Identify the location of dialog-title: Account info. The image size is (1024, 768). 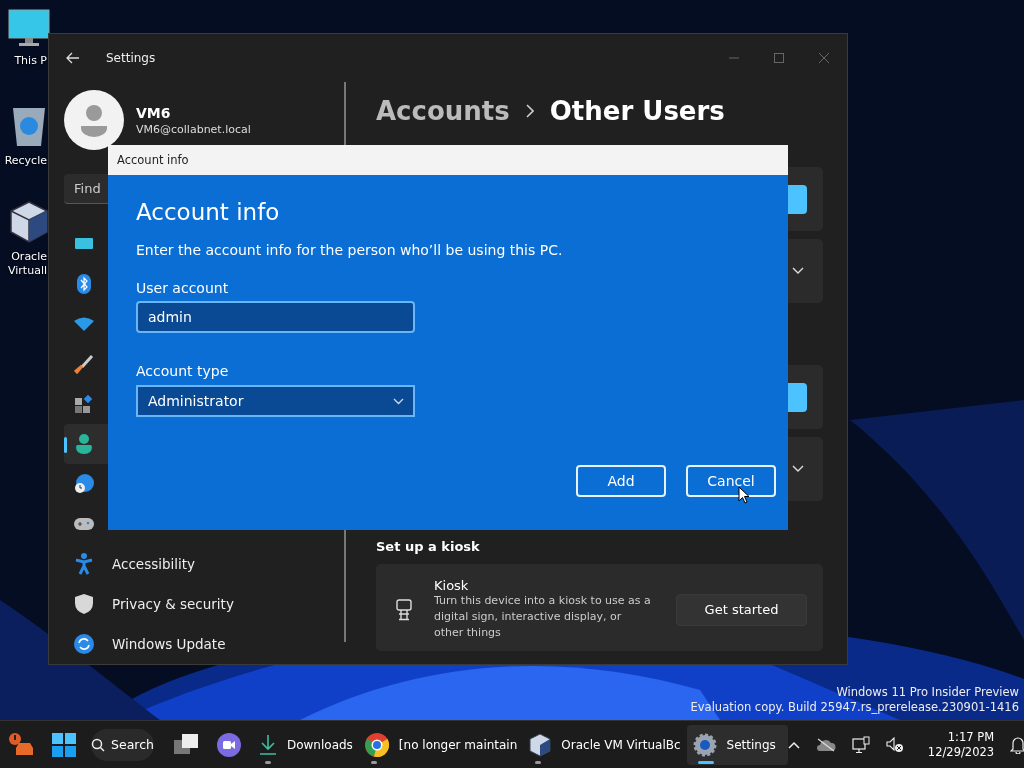
(153, 160).